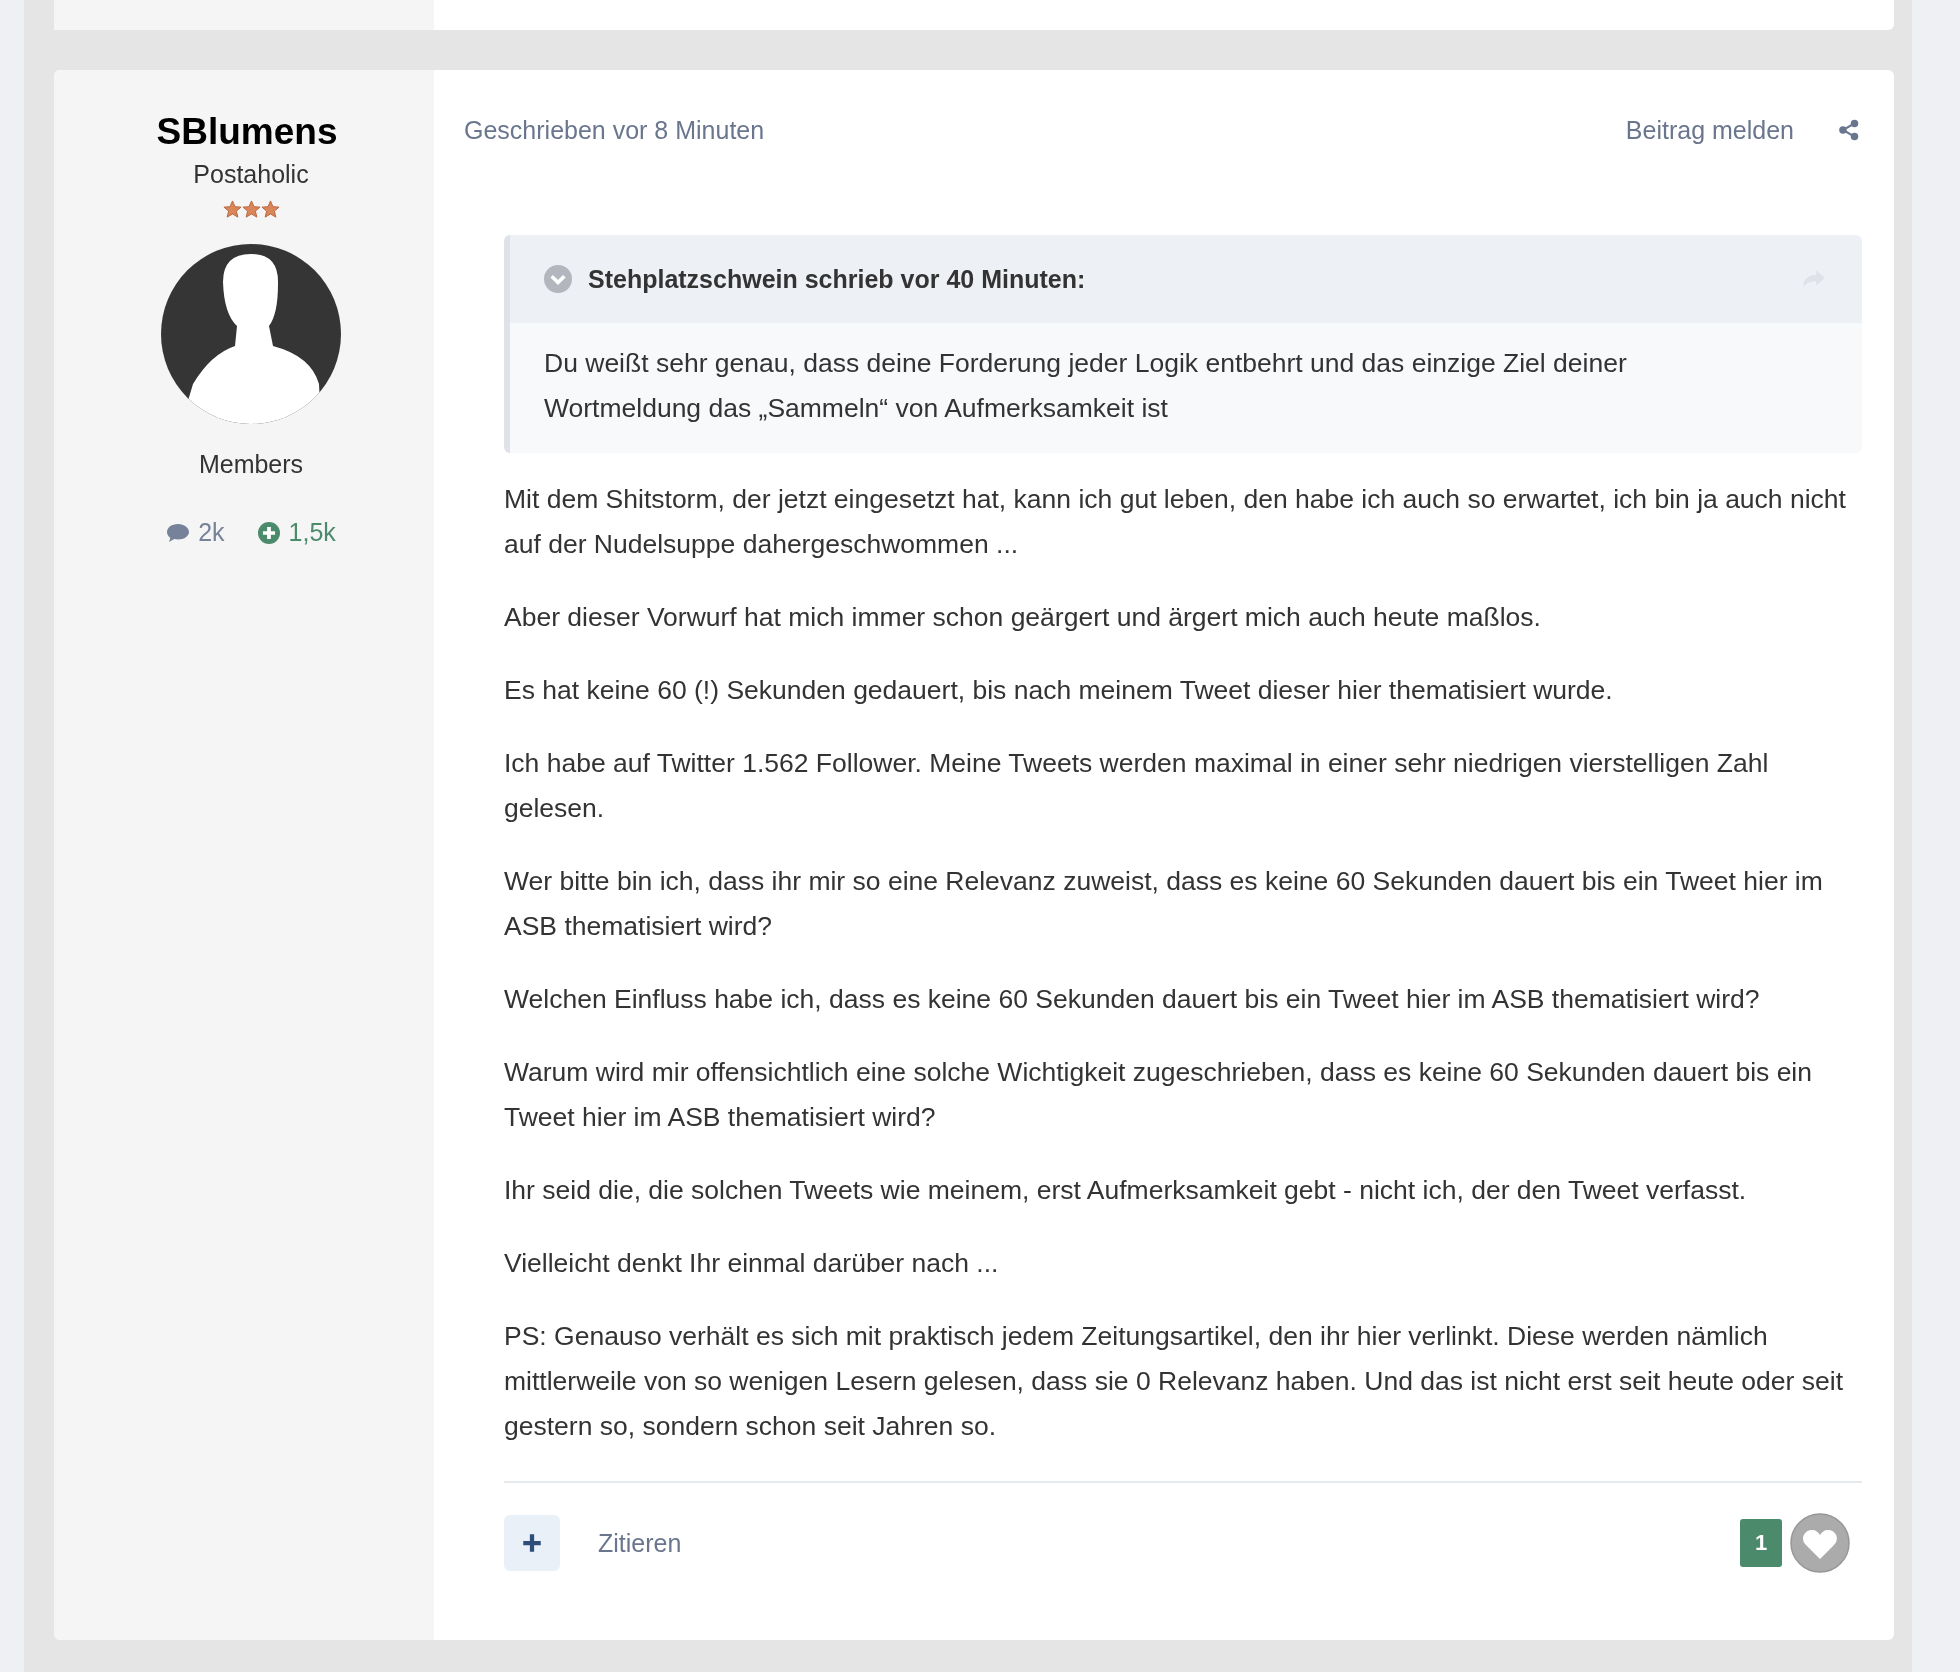 This screenshot has height=1672, width=1960. Describe the element at coordinates (837, 279) in the screenshot. I see `quote-citation: Stehplatzschwein schrieb vor 40 Minuten:` at that location.